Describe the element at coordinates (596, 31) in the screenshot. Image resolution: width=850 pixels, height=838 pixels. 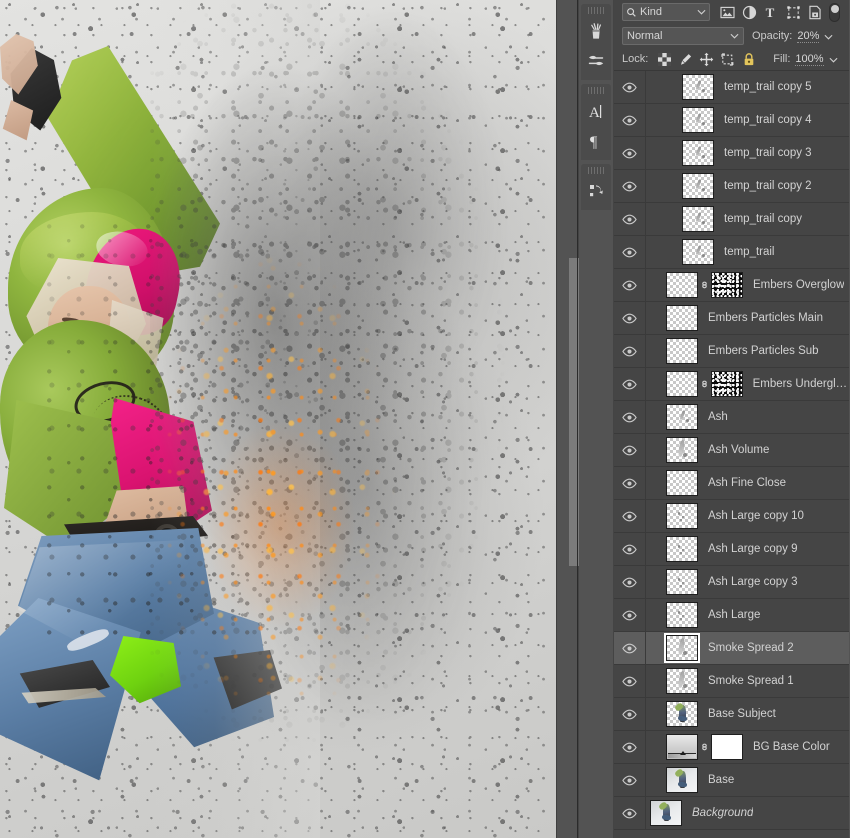
I see `brushes-panel-icon` at that location.